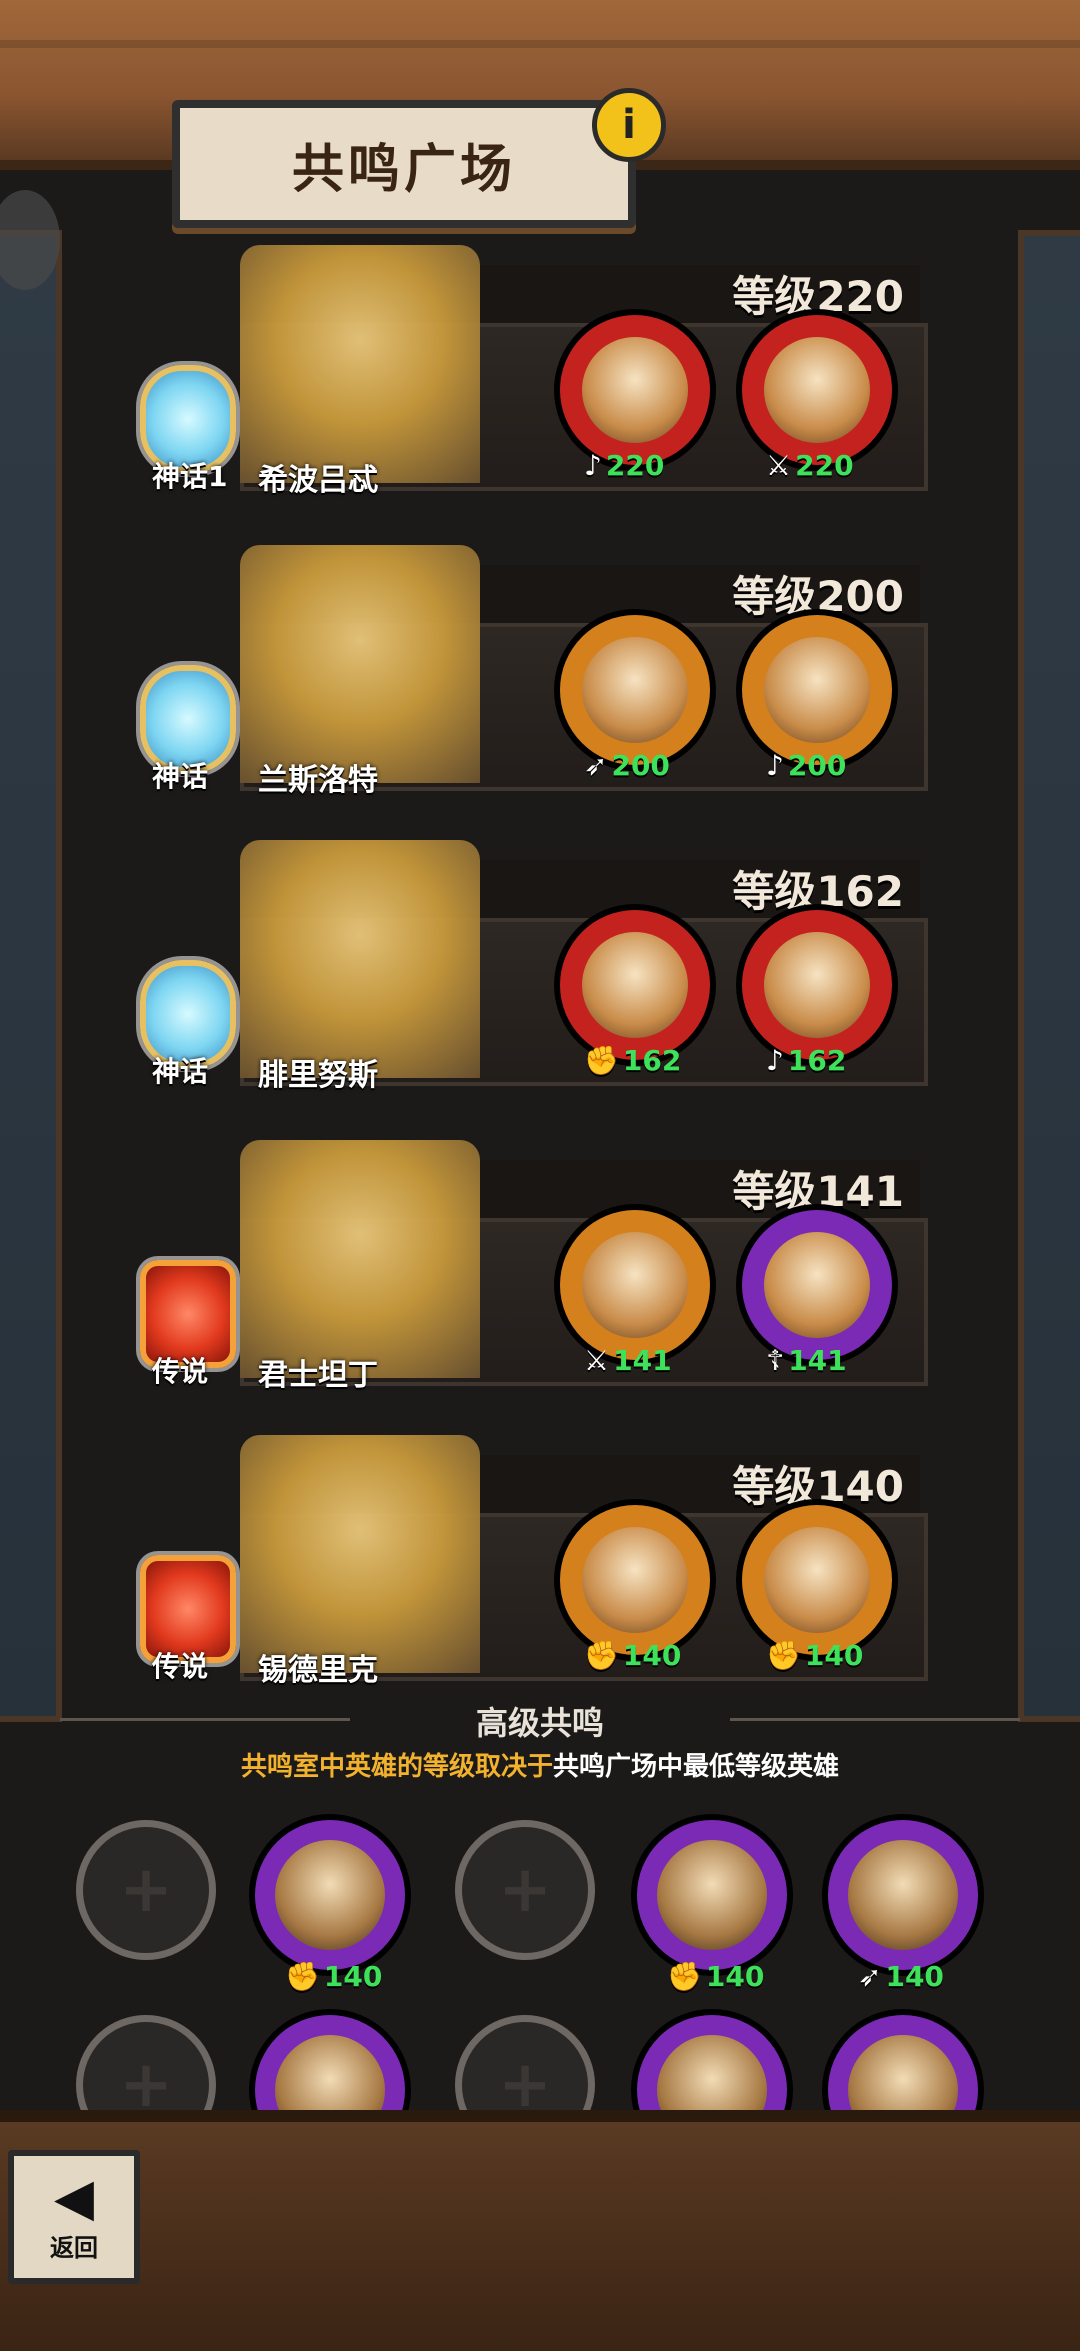 This screenshot has height=2351, width=1080. I want to click on hero-name: 君士坦丁, so click(318, 1375).